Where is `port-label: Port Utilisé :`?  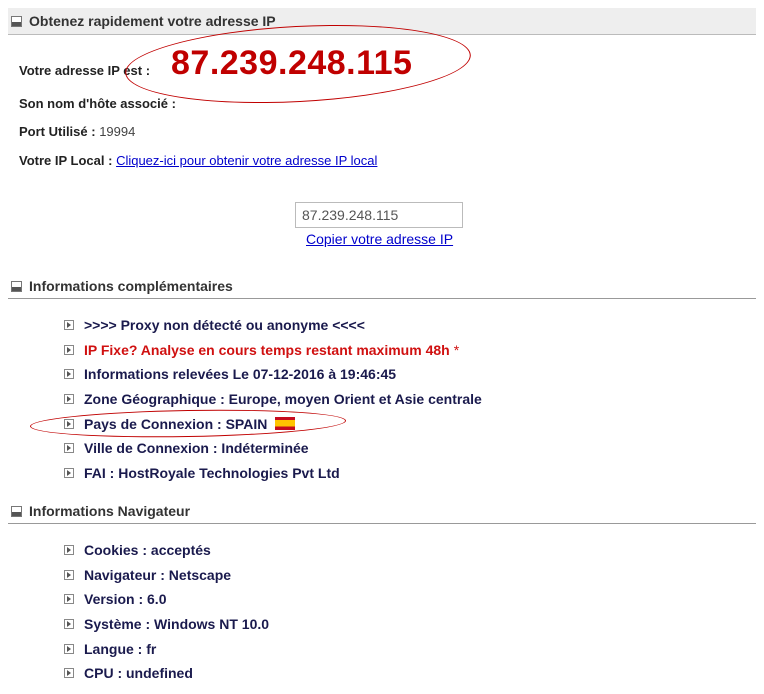
port-label: Port Utilisé : is located at coordinates (57, 131).